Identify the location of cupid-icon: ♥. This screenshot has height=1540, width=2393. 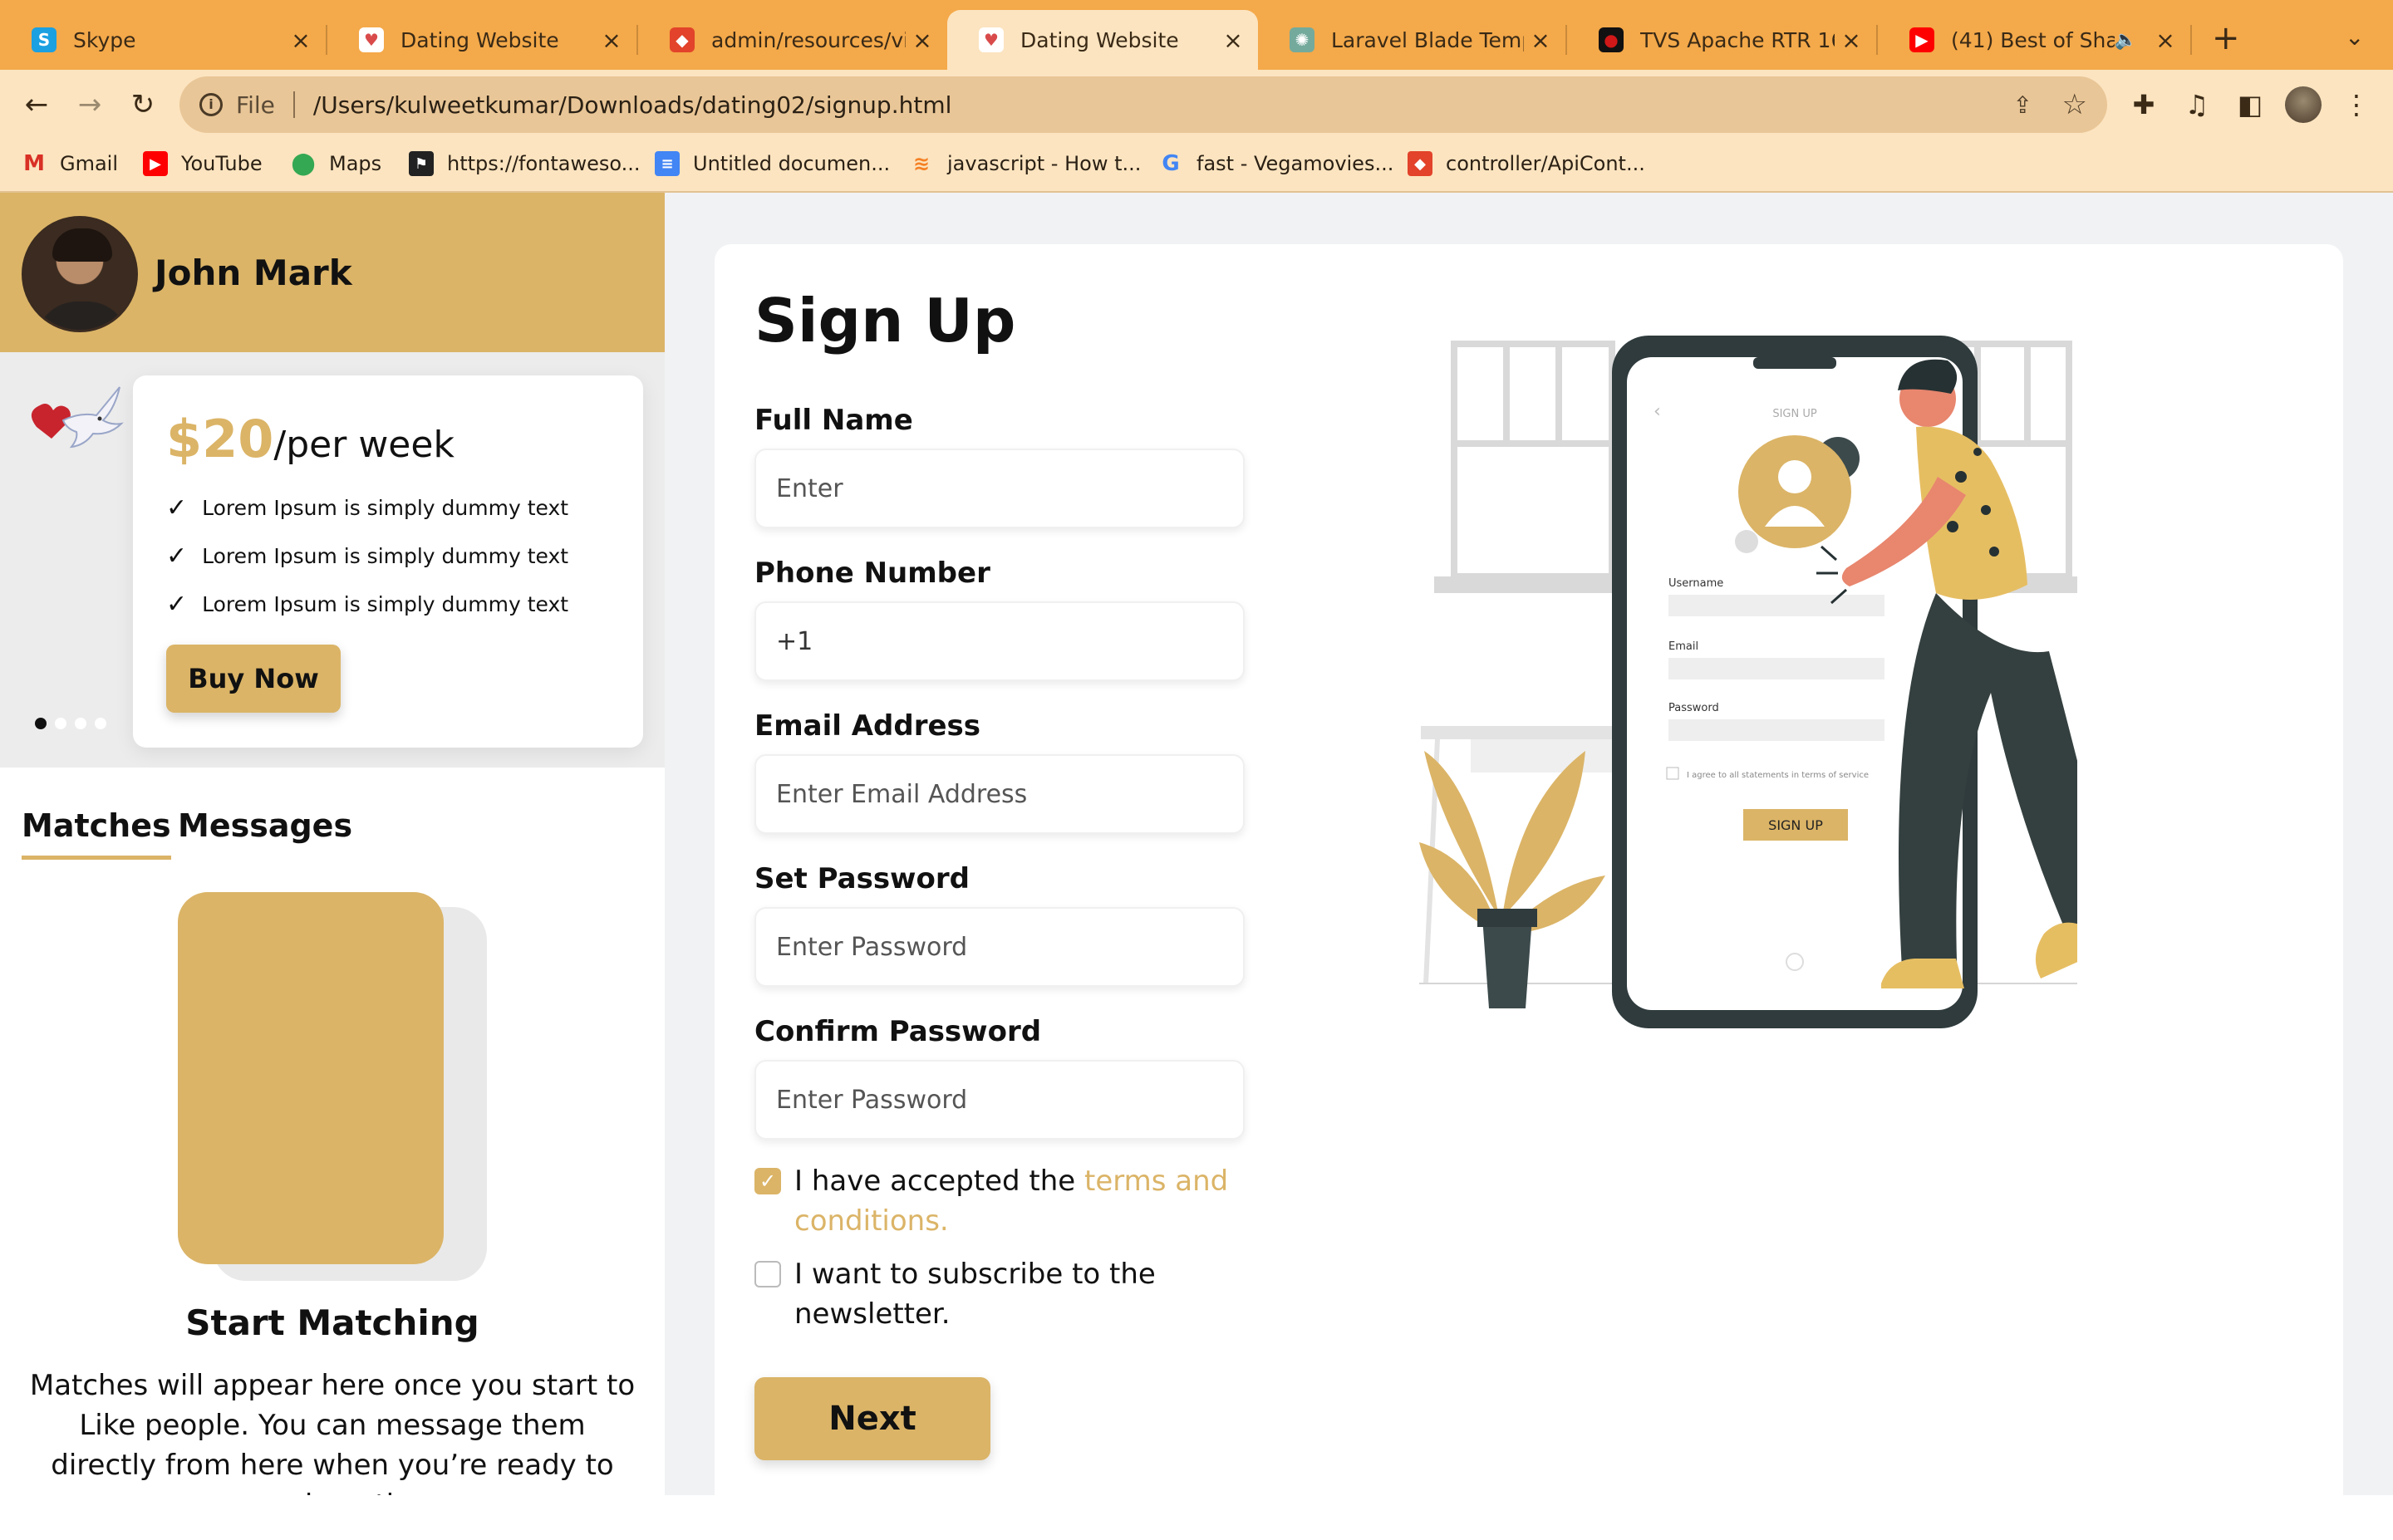
(371, 39).